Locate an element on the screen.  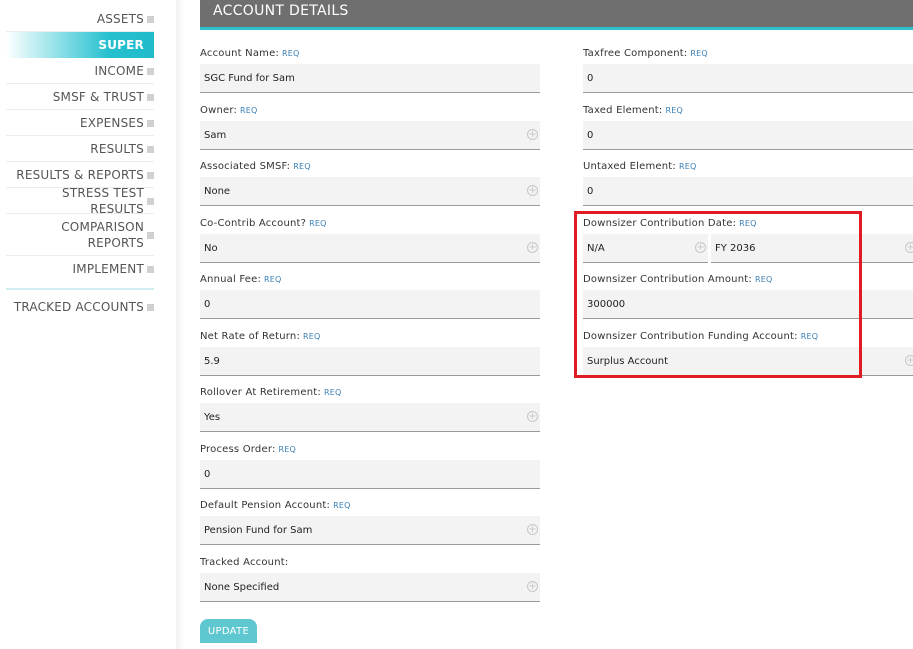
sidebar-divider is located at coordinates (80, 289).